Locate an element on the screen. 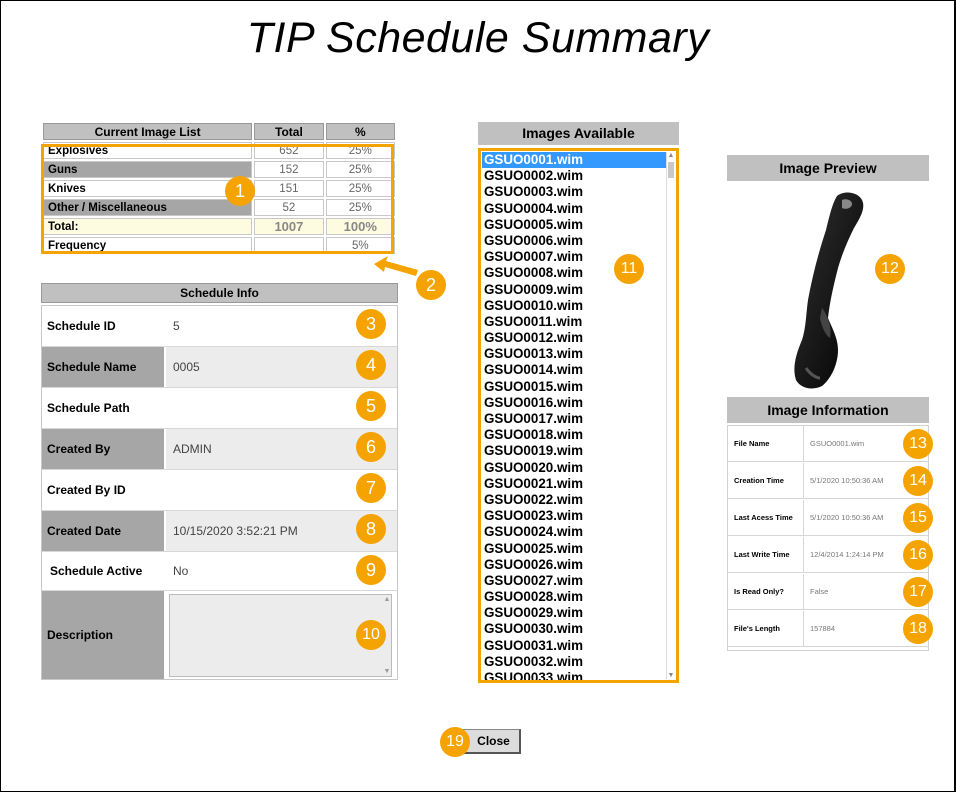 The width and height of the screenshot is (956, 792). file-length-label: File's Length is located at coordinates (757, 628).